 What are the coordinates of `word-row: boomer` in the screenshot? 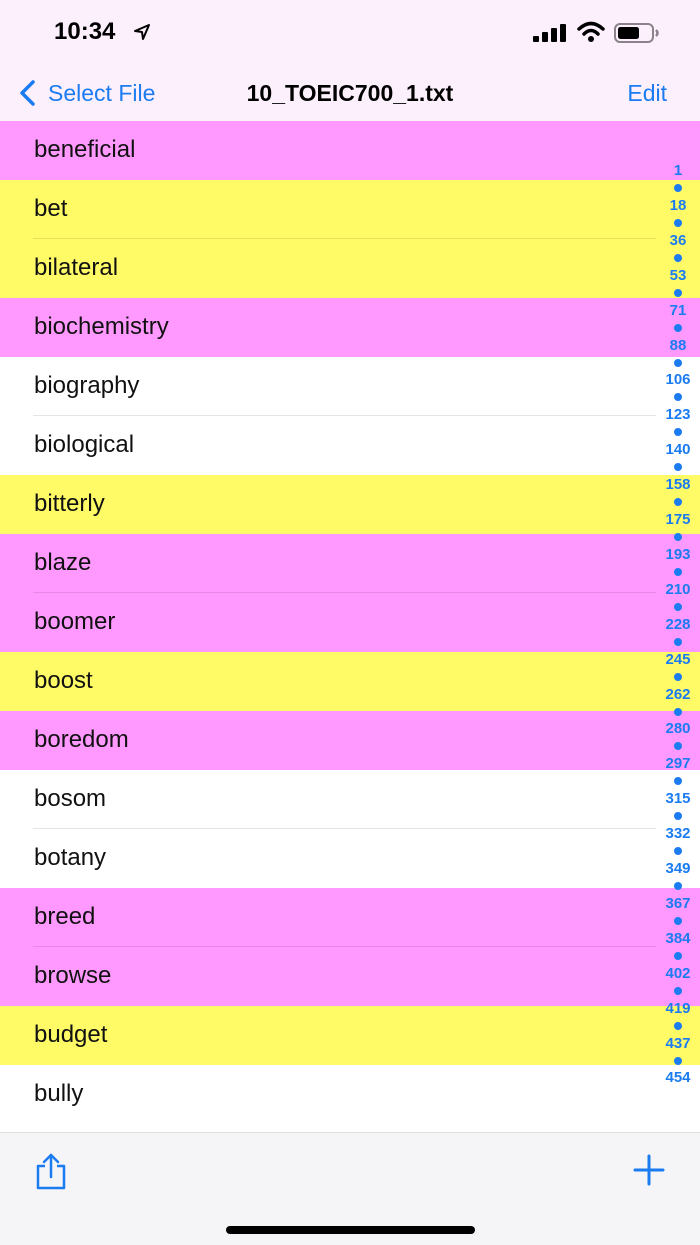 It's located at (350, 622).